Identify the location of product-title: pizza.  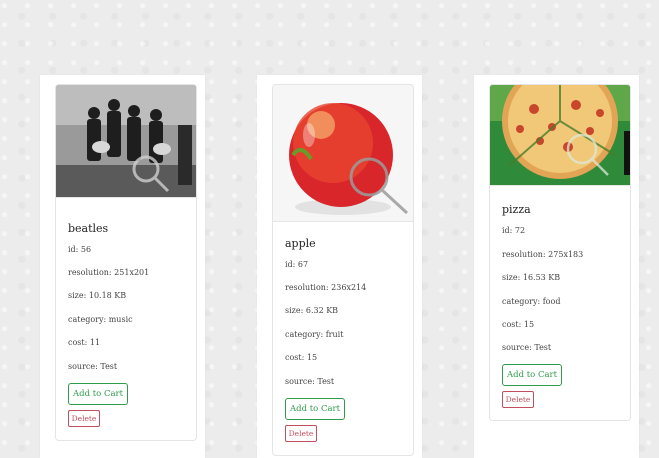
(516, 209).